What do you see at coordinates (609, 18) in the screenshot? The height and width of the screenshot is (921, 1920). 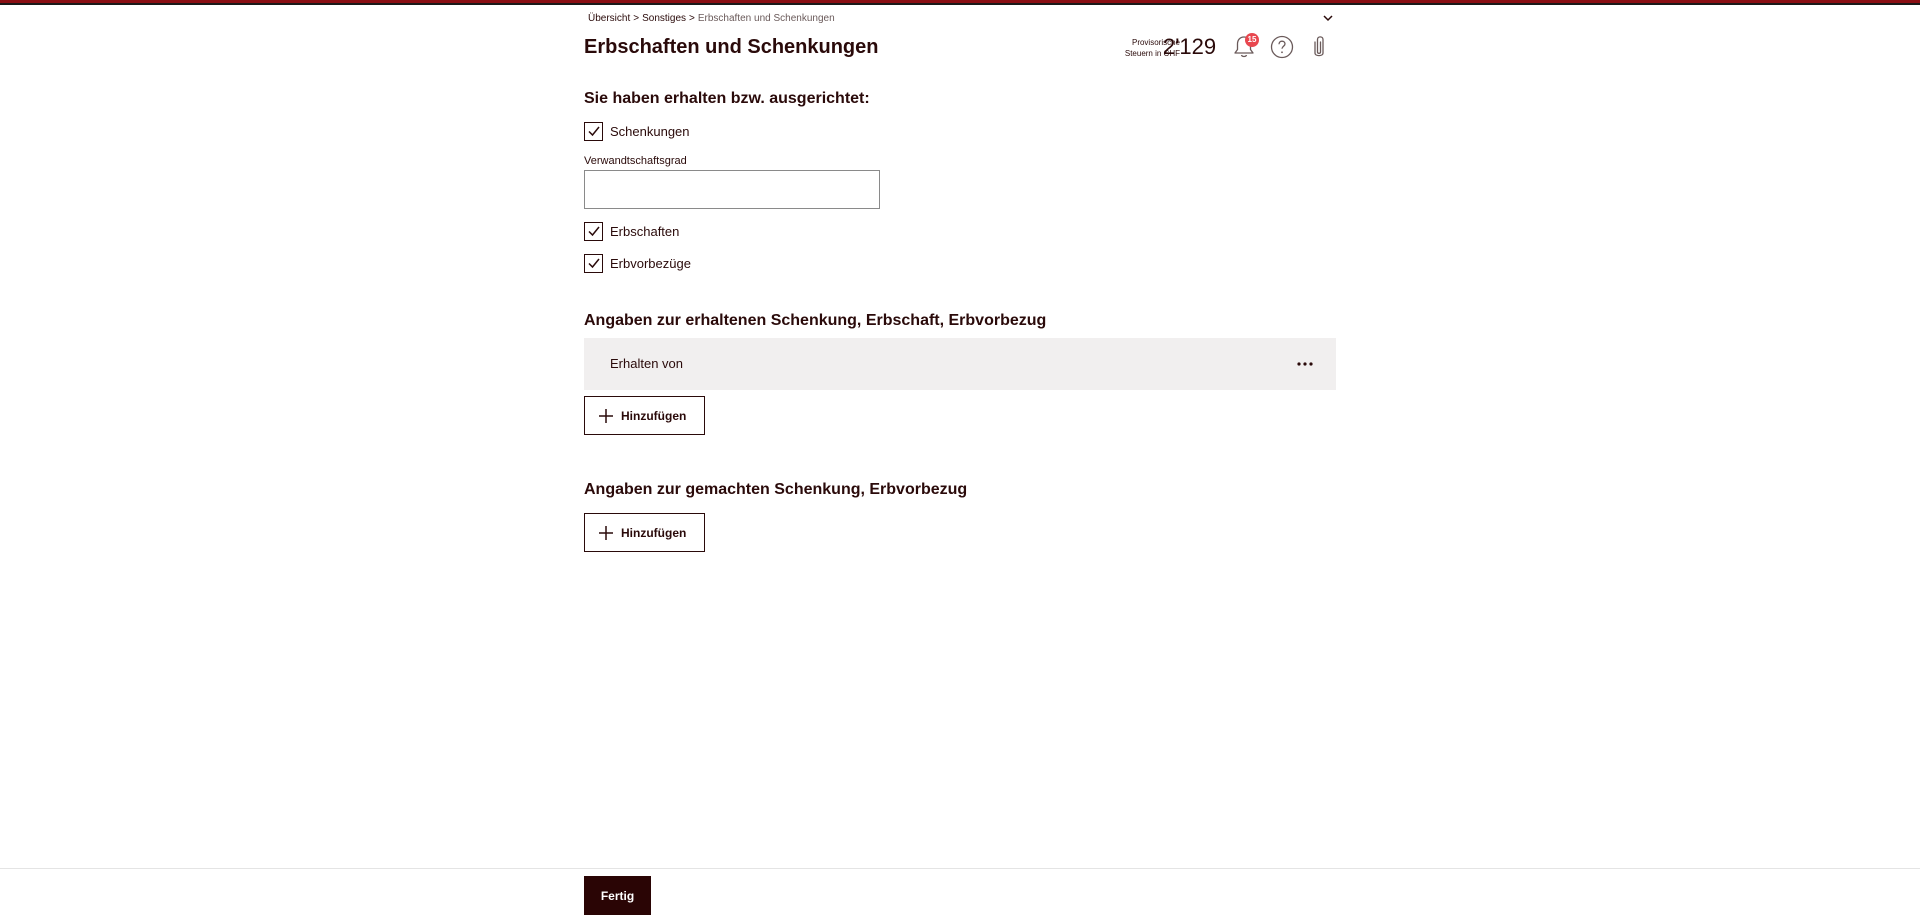 I see `breadcrumb-item-overview: Übersicht` at bounding box center [609, 18].